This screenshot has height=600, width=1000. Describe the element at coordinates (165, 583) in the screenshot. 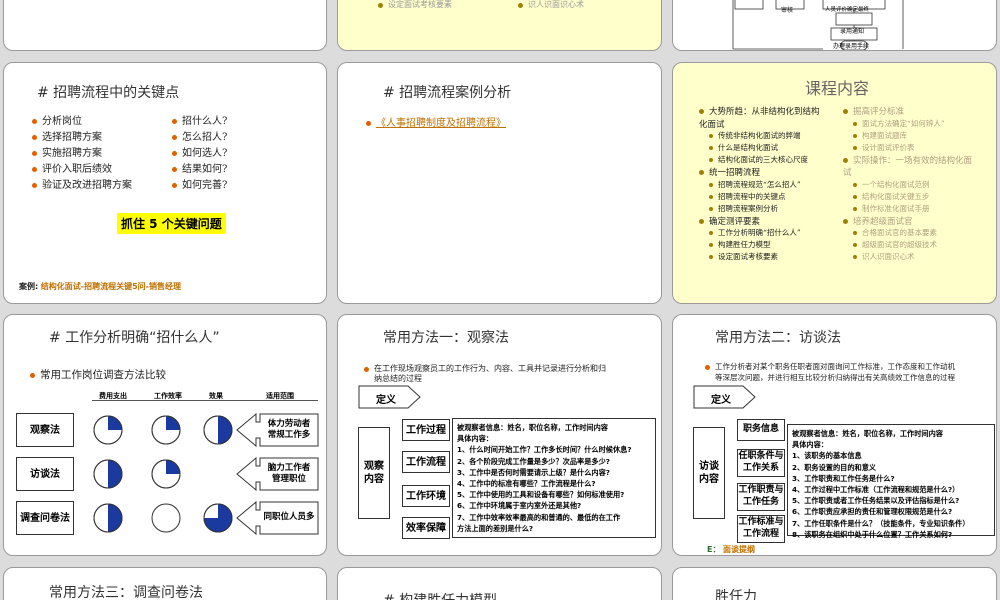

I see `slide-thumb-10: 常用方法三：调查问卷法` at that location.